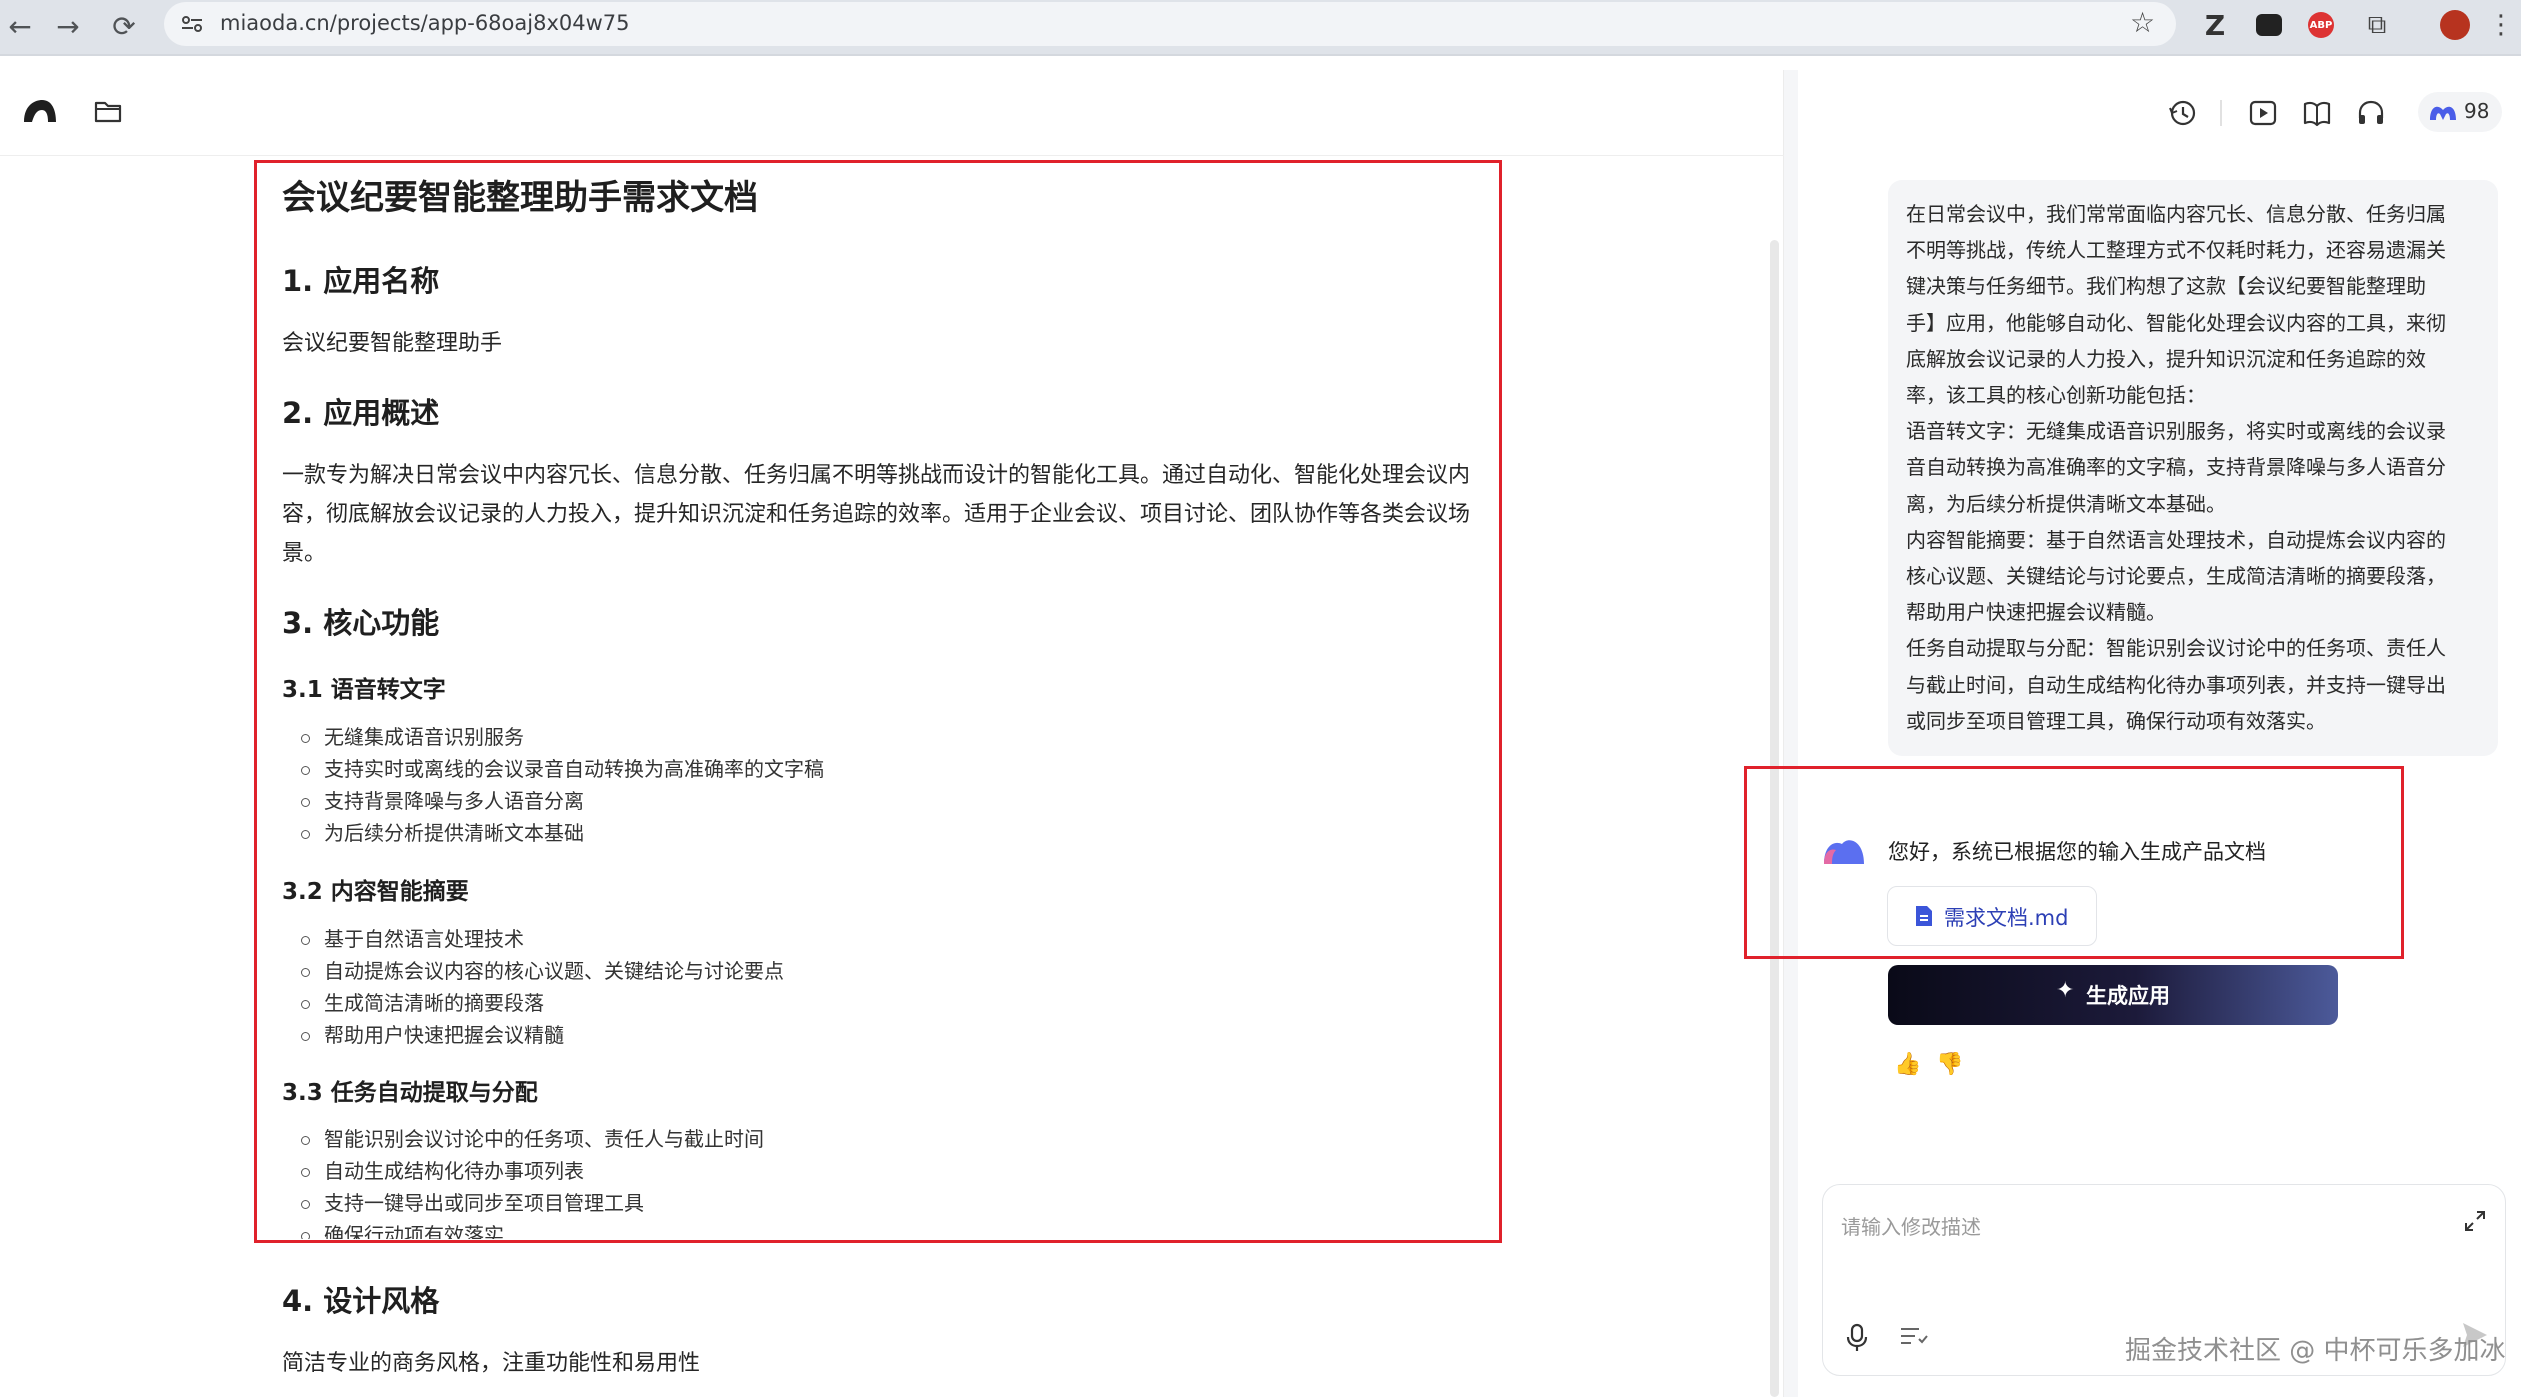 The height and width of the screenshot is (1397, 2521). What do you see at coordinates (2176, 576) in the screenshot?
I see `message-line: 核心议题、关键结论与讨论要点，生成简洁清晰的摘要段落，` at bounding box center [2176, 576].